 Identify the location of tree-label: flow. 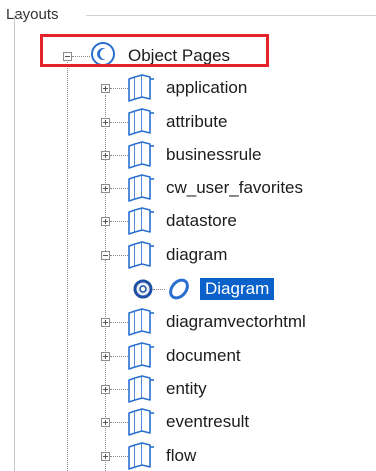
(181, 456).